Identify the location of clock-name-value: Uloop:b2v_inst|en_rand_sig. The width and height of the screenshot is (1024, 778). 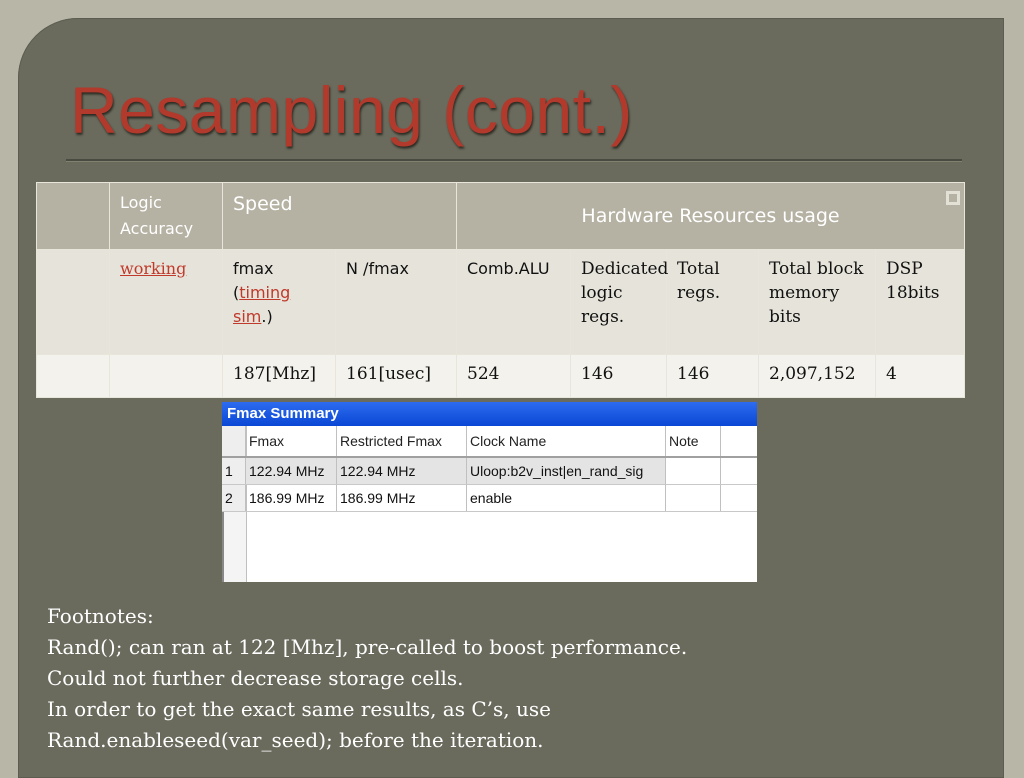
(566, 471).